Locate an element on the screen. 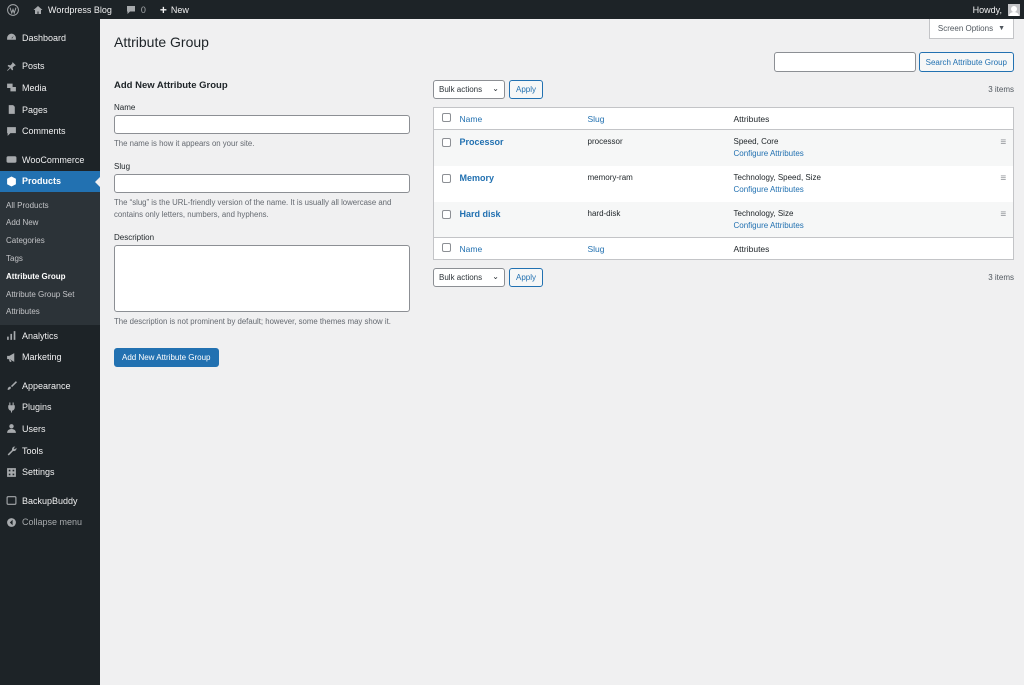 Image resolution: width=1024 pixels, height=685 pixels. row-title-link: Memory is located at coordinates (477, 178).